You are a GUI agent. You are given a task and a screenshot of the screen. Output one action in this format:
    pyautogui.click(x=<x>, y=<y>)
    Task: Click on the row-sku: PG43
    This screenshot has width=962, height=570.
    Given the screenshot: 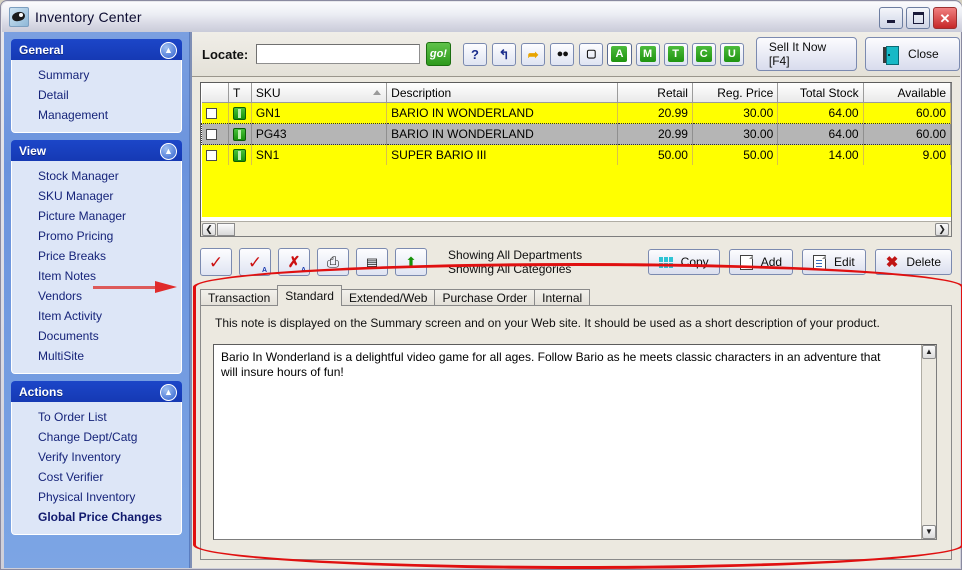 What is the action you would take?
    pyautogui.click(x=319, y=134)
    